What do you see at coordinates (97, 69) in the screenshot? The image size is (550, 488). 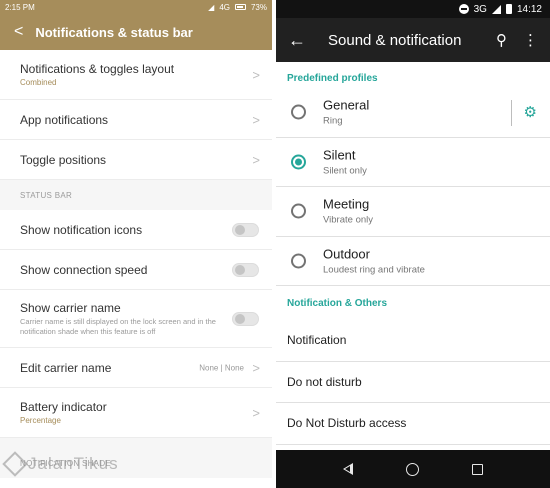 I see `item-title: Notifications & toggles layout` at bounding box center [97, 69].